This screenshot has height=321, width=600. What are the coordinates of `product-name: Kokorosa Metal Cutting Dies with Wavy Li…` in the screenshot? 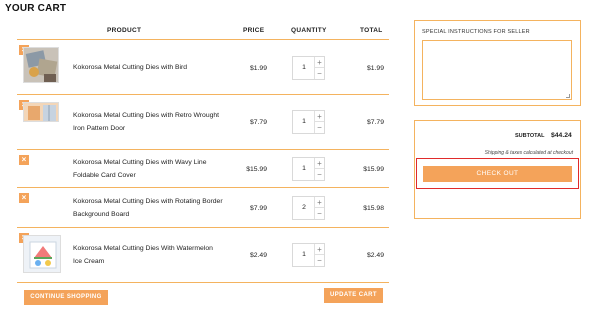 It's located at (148, 169).